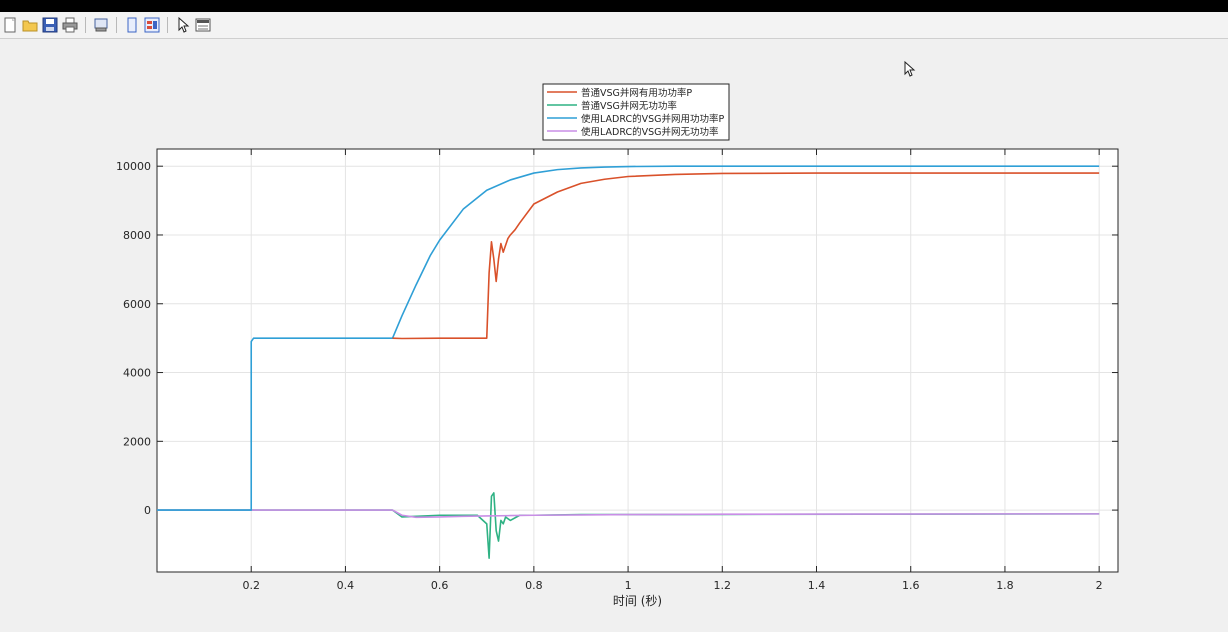  What do you see at coordinates (137, 235) in the screenshot?
I see `y-tick-label: 8000` at bounding box center [137, 235].